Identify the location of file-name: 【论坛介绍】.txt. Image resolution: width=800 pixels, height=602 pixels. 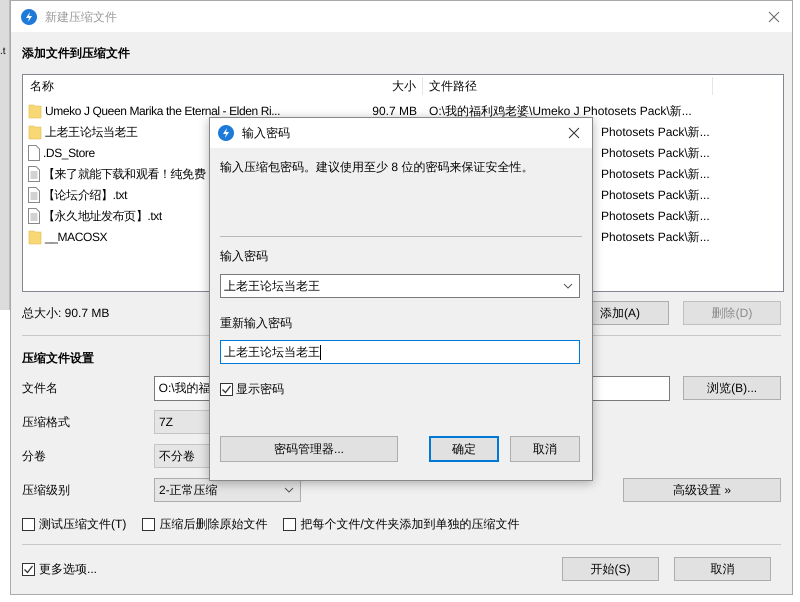
(85, 195).